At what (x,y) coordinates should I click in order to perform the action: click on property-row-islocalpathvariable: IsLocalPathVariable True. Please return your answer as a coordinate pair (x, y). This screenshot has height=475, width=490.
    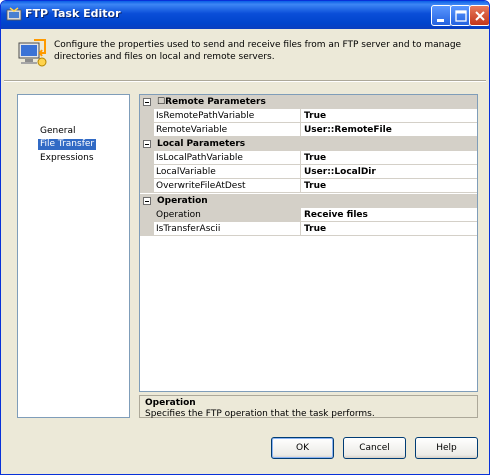
    Looking at the image, I should click on (308, 158).